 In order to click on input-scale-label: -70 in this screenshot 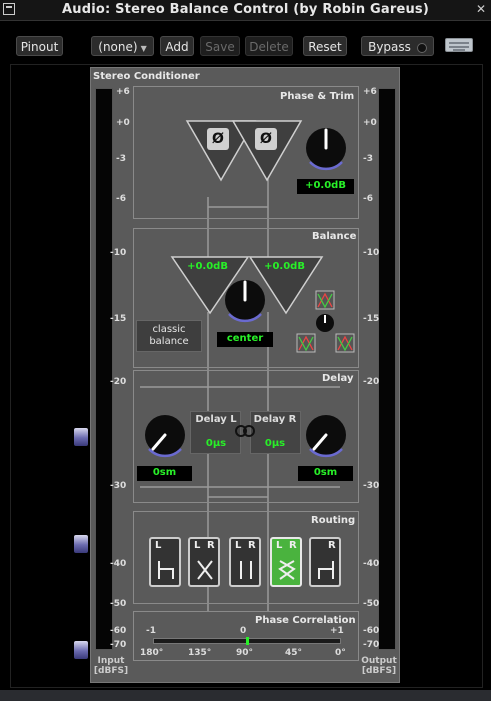, I will do `click(118, 645)`.